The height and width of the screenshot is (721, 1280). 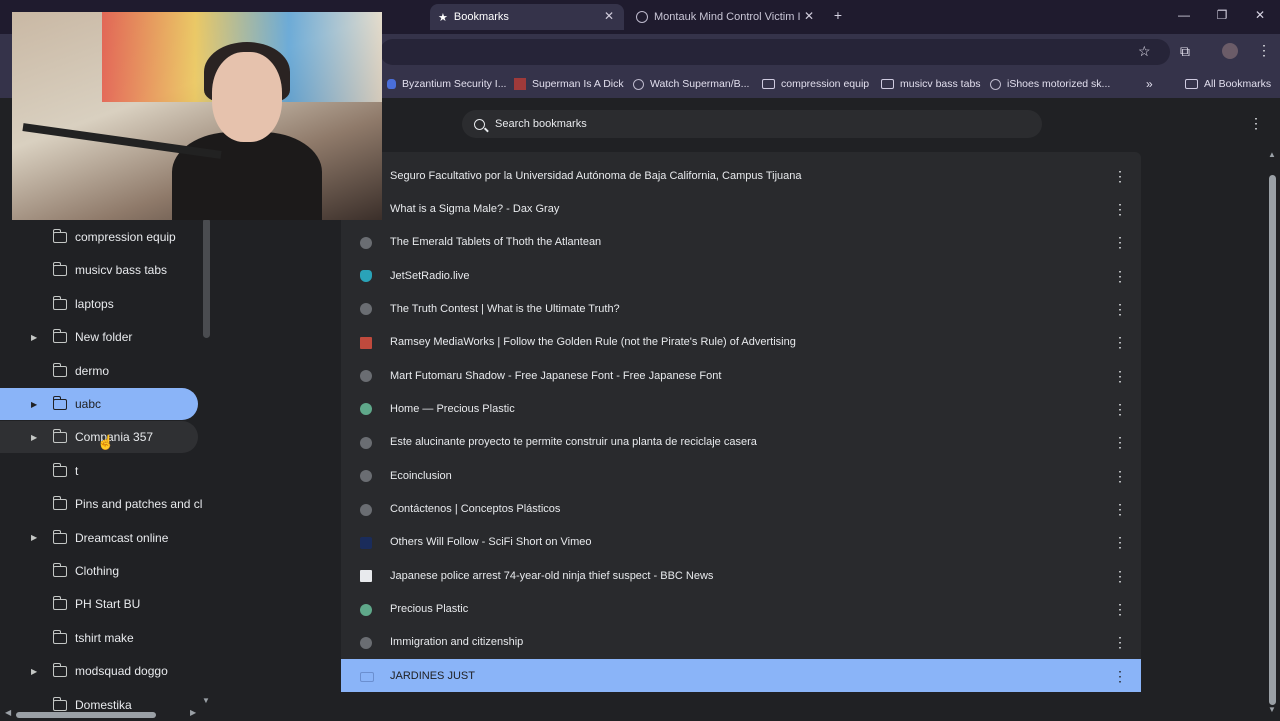 I want to click on bookmark-row: Precious Plastic ⋮, so click(x=741, y=609).